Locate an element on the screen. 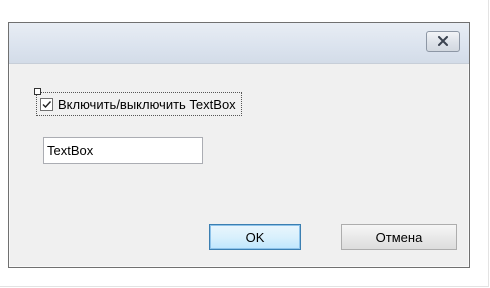 The width and height of the screenshot is (490, 288). close-button is located at coordinates (443, 41).